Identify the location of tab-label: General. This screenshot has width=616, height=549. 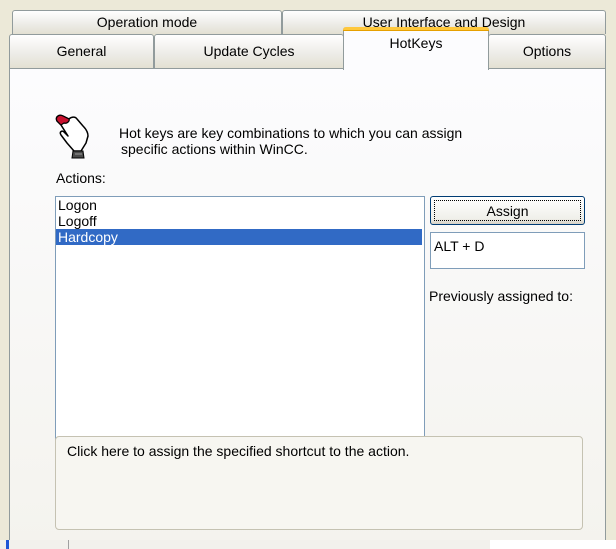
(81, 51).